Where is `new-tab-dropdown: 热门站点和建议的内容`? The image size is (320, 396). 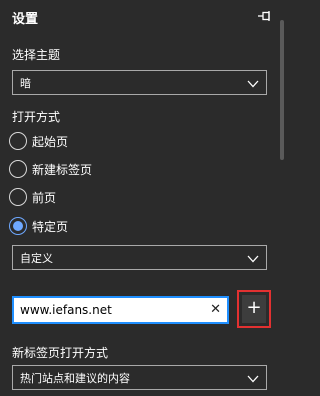 new-tab-dropdown: 热门站点和建议的内容 is located at coordinates (139, 377).